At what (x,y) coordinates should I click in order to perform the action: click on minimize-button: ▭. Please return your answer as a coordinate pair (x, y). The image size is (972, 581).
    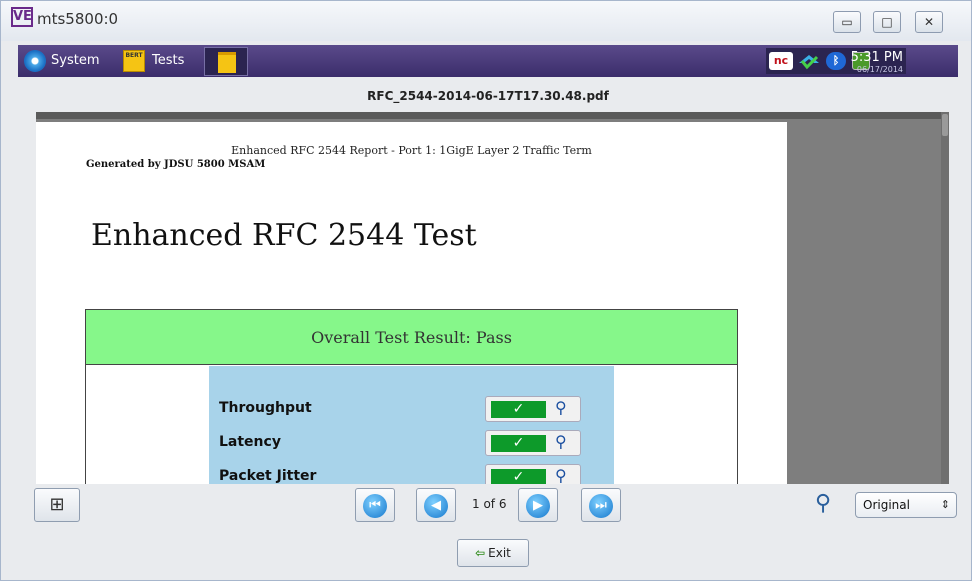
    Looking at the image, I should click on (847, 22).